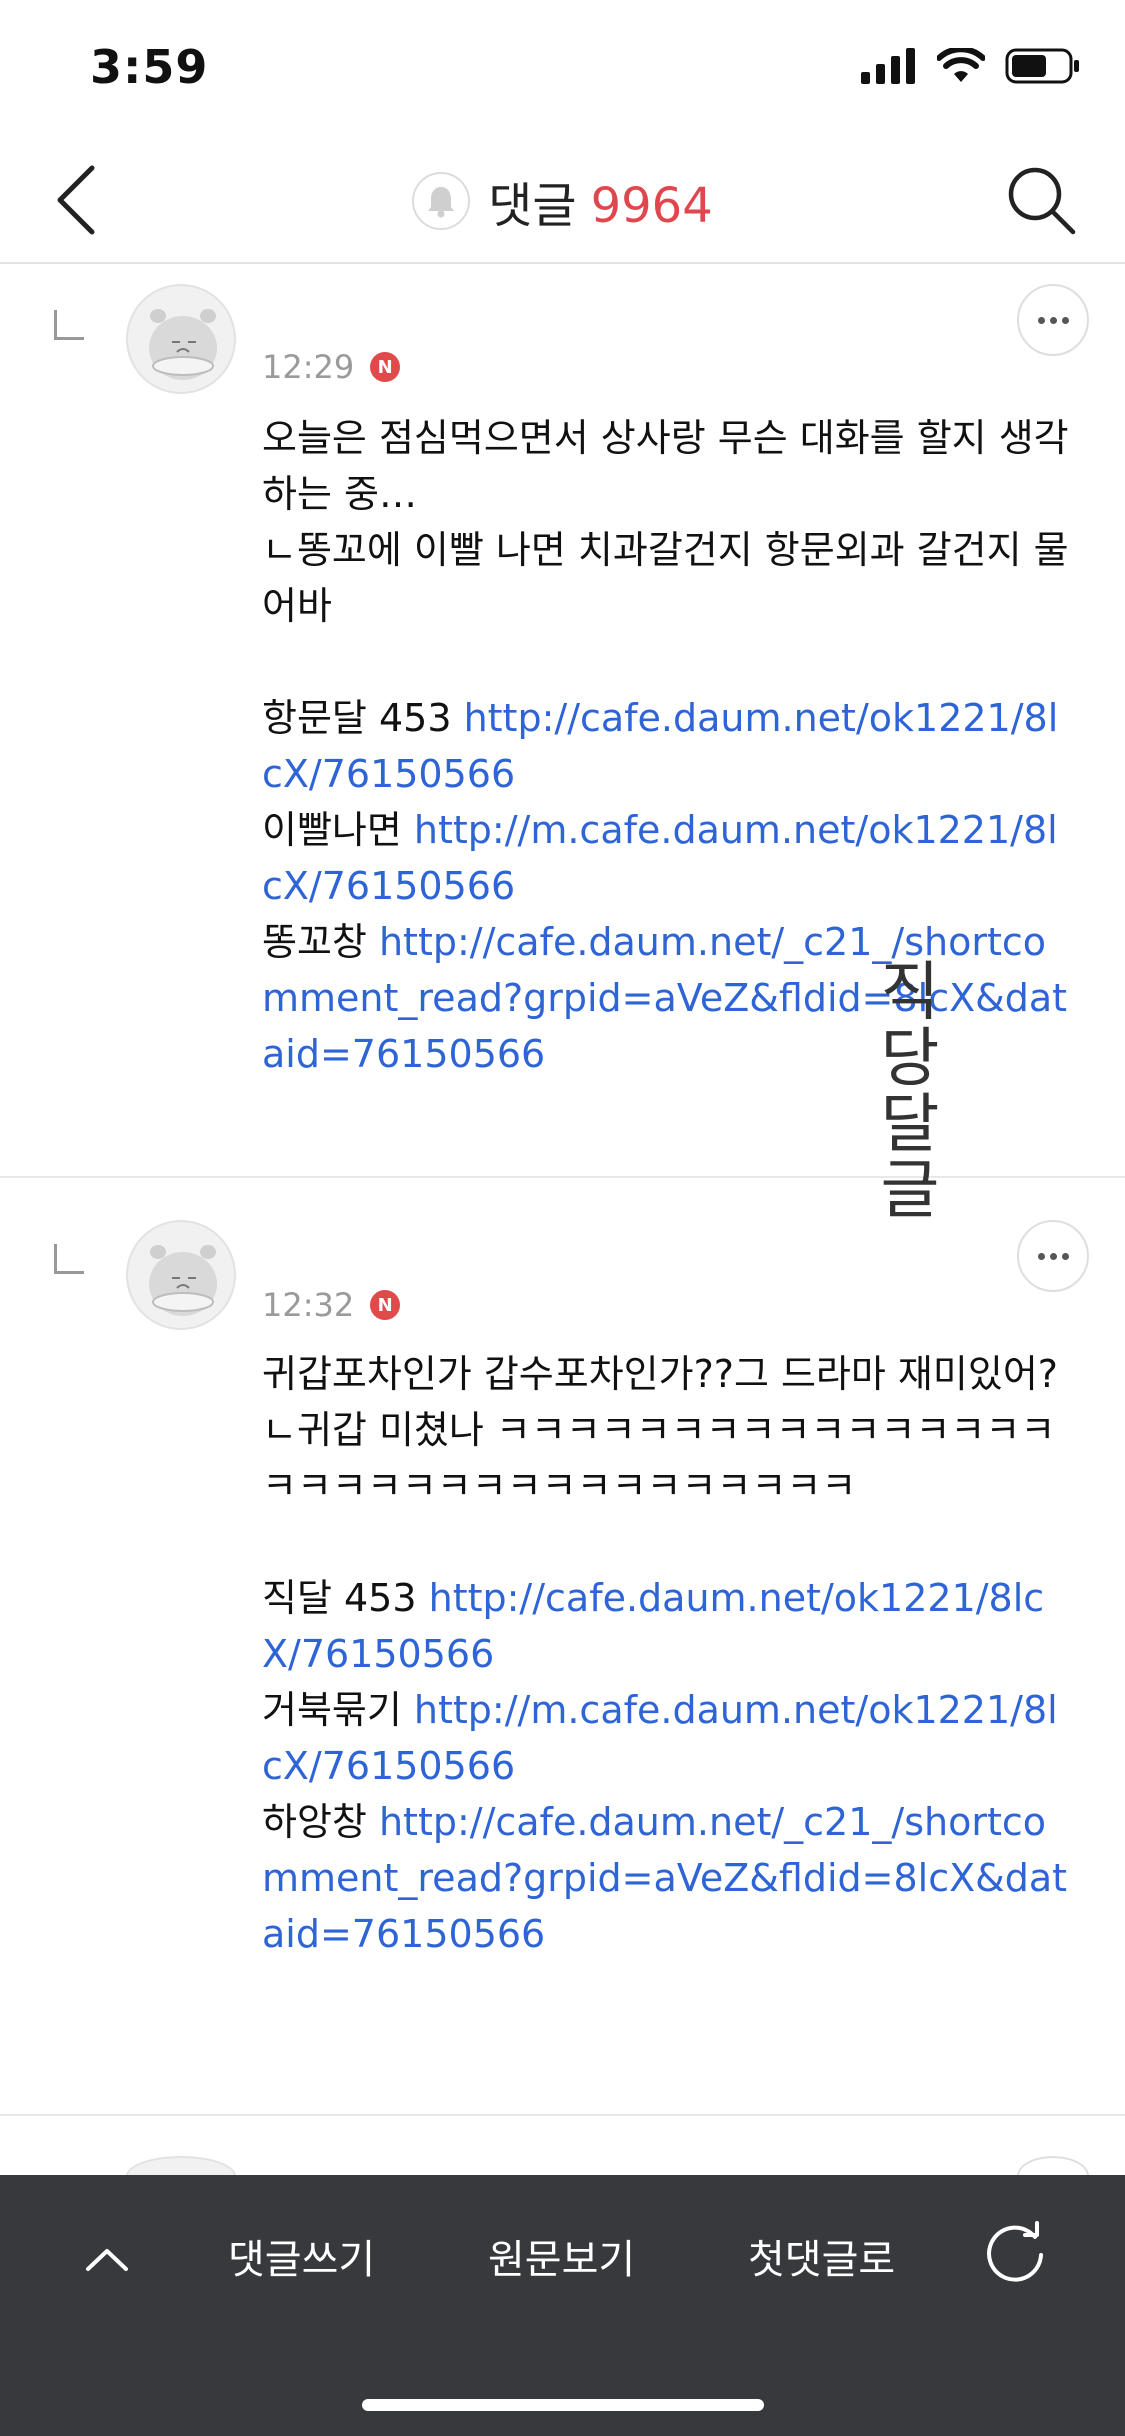 This screenshot has width=1125, height=2436. I want to click on refresh-icon, so click(1015, 2253).